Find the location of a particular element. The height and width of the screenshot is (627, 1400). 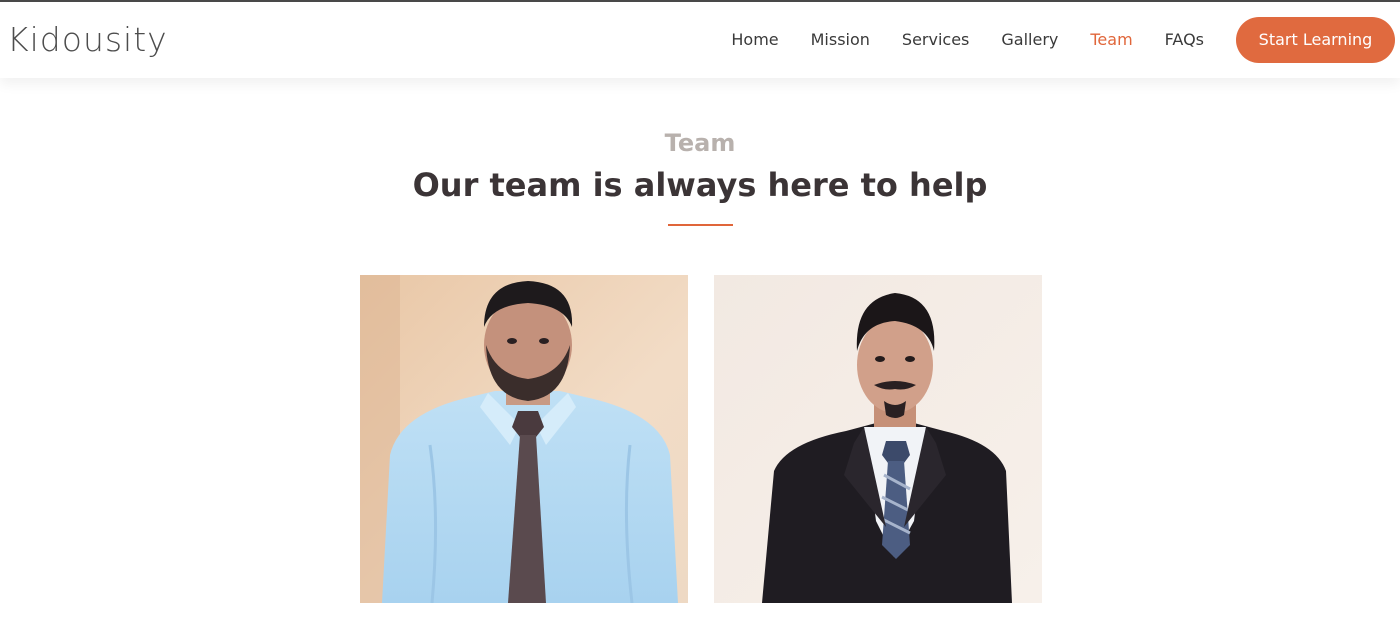

nav-home: Home is located at coordinates (754, 40).